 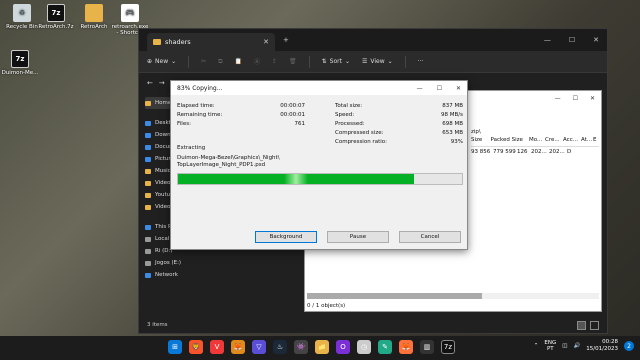 What do you see at coordinates (588, 325) in the screenshot?
I see `view-toggle` at bounding box center [588, 325].